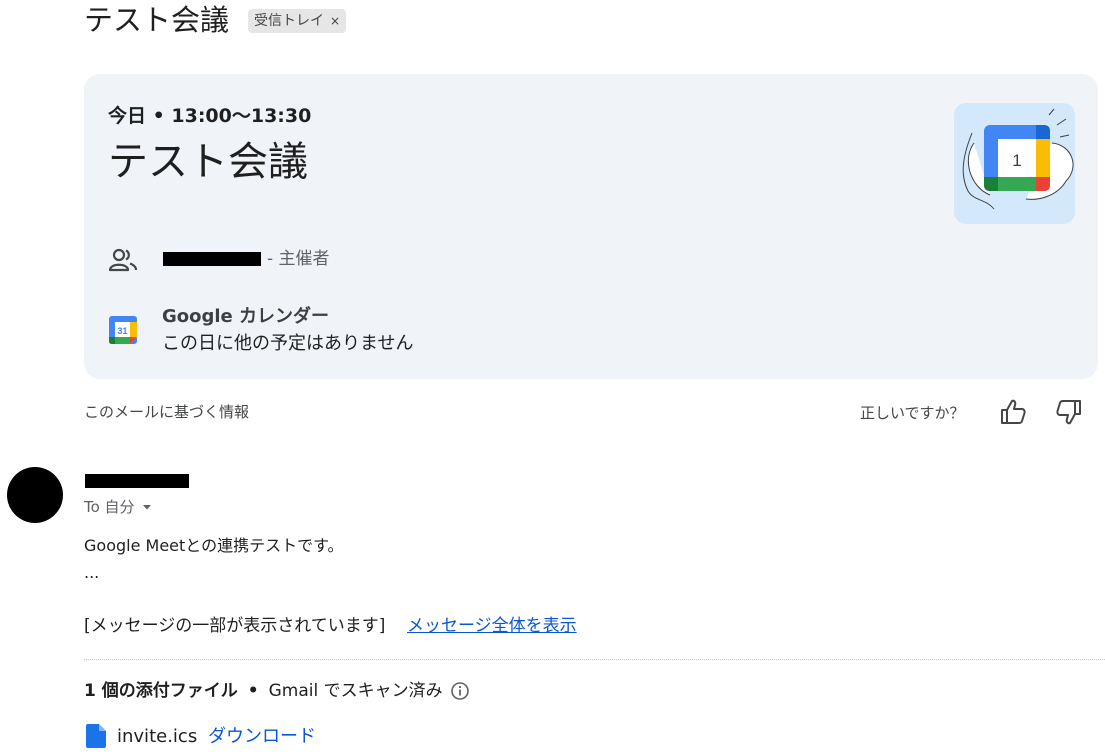 The image size is (1105, 752). What do you see at coordinates (167, 412) in the screenshot?
I see `info-source-label: このメールに基づく情報` at bounding box center [167, 412].